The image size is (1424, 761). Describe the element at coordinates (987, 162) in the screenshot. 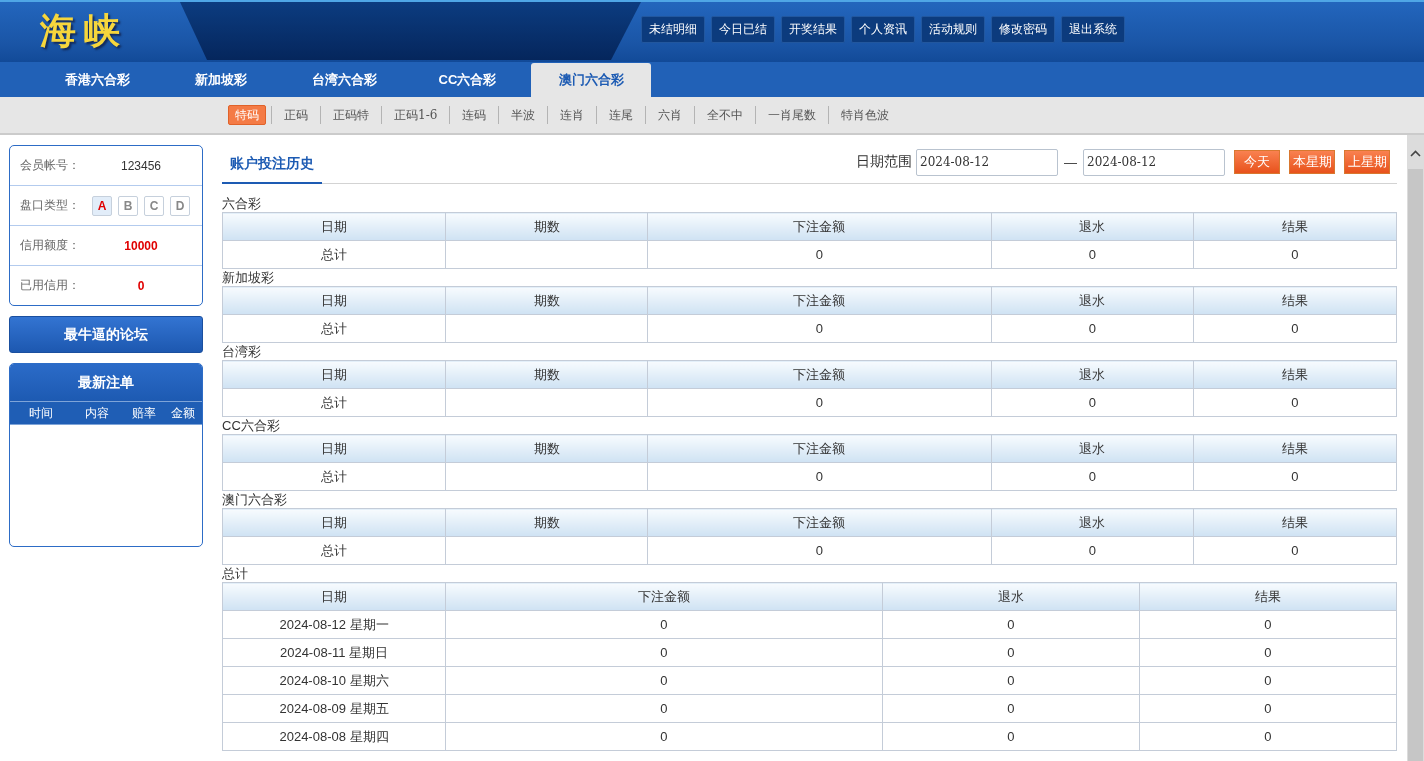

I see `date-from-field: 2024-08-12` at that location.